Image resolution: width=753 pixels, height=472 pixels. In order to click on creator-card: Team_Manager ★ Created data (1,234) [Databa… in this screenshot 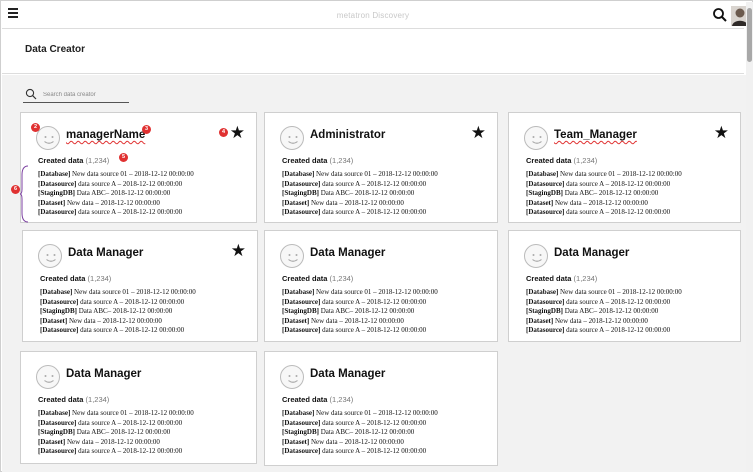, I will do `click(624, 167)`.